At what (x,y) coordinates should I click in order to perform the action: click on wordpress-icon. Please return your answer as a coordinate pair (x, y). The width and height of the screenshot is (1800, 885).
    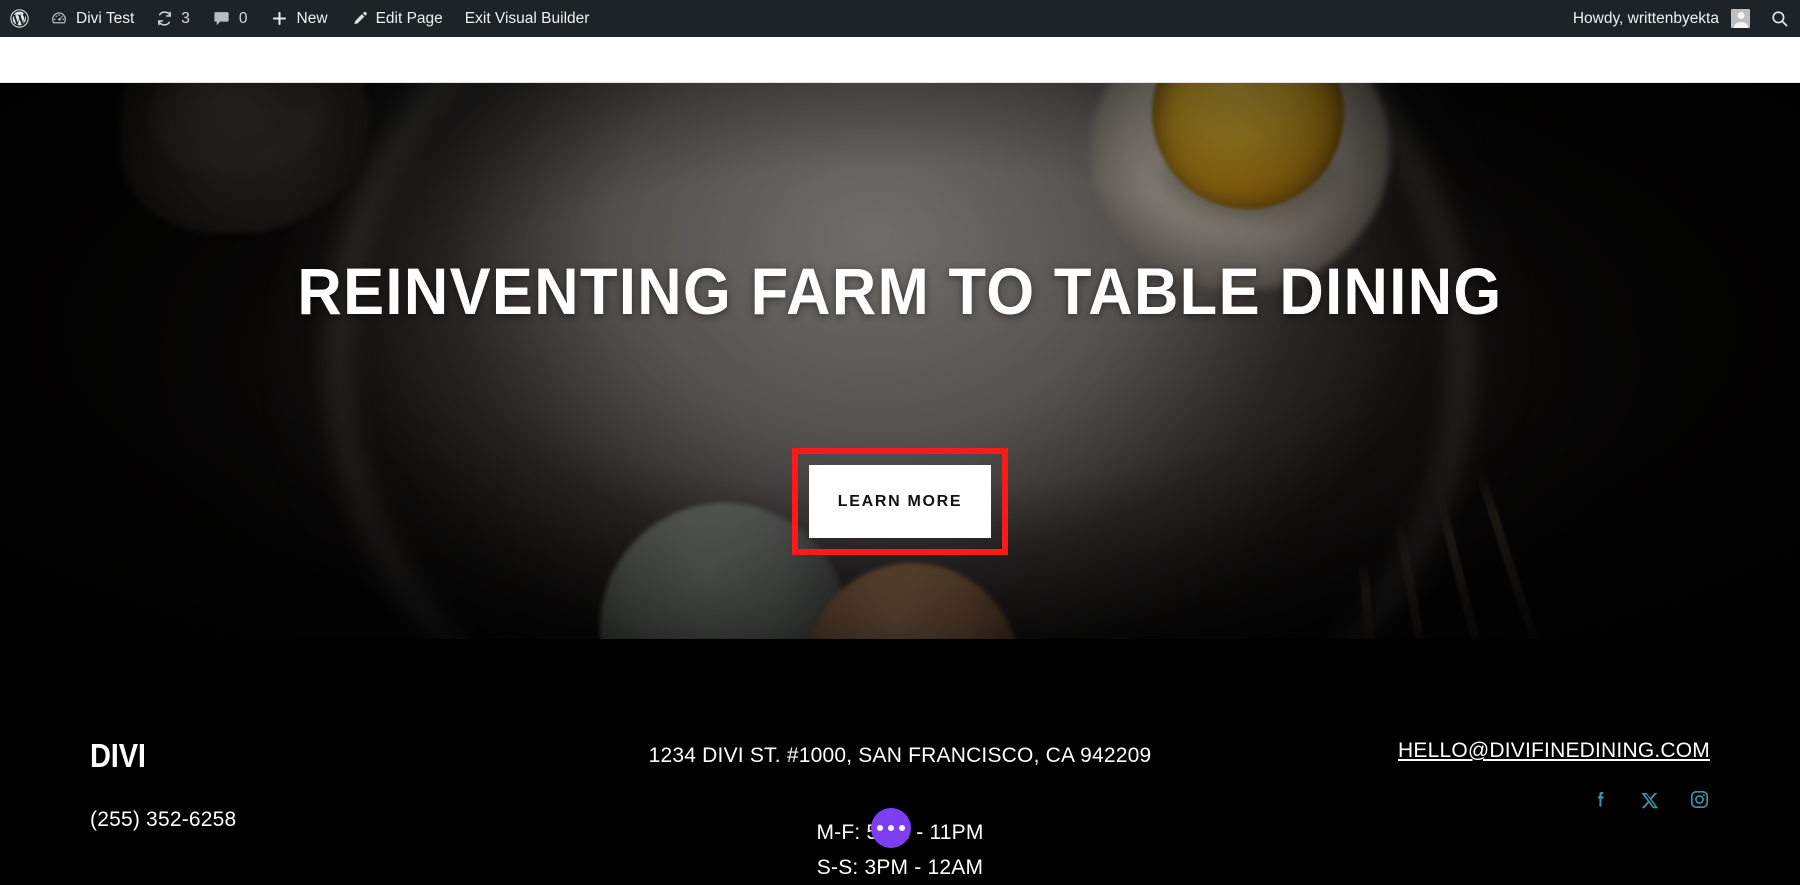
    Looking at the image, I should click on (19, 18).